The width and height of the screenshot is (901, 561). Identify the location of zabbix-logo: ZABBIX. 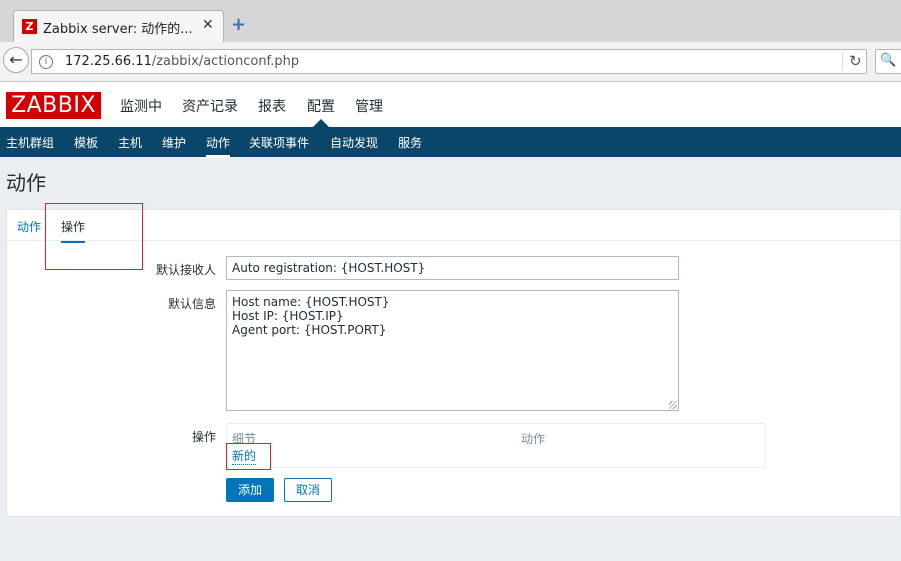
(53, 105).